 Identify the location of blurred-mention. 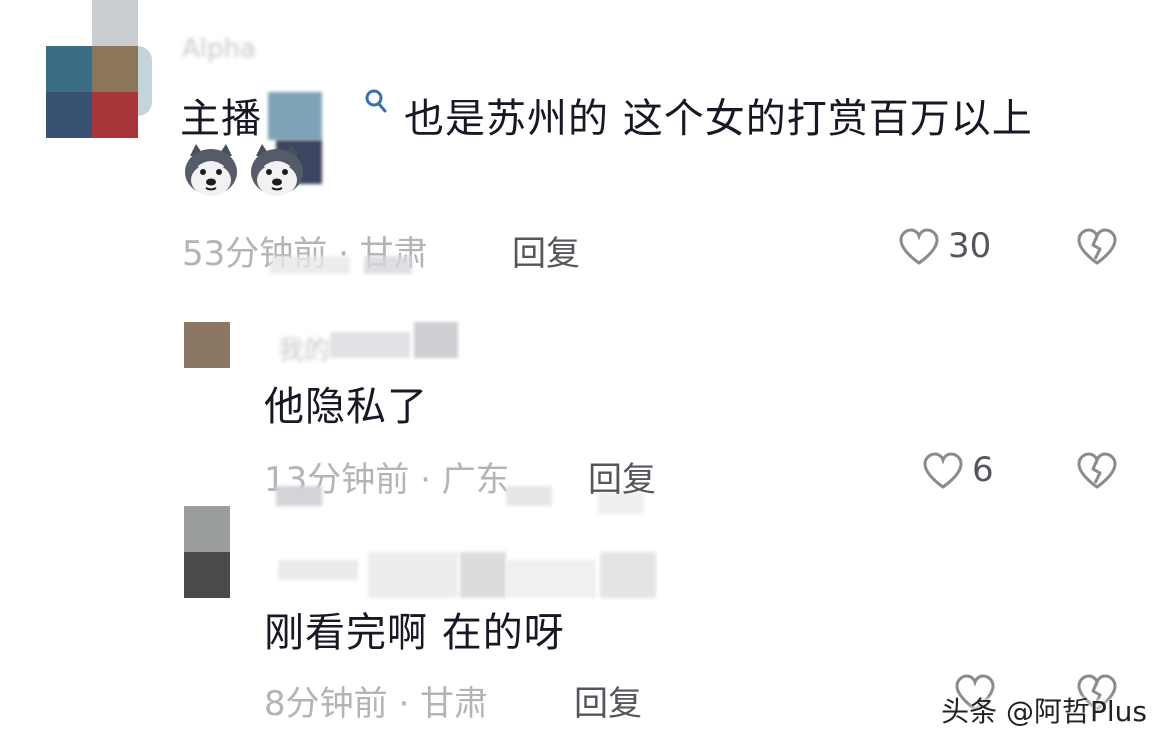
(295, 116).